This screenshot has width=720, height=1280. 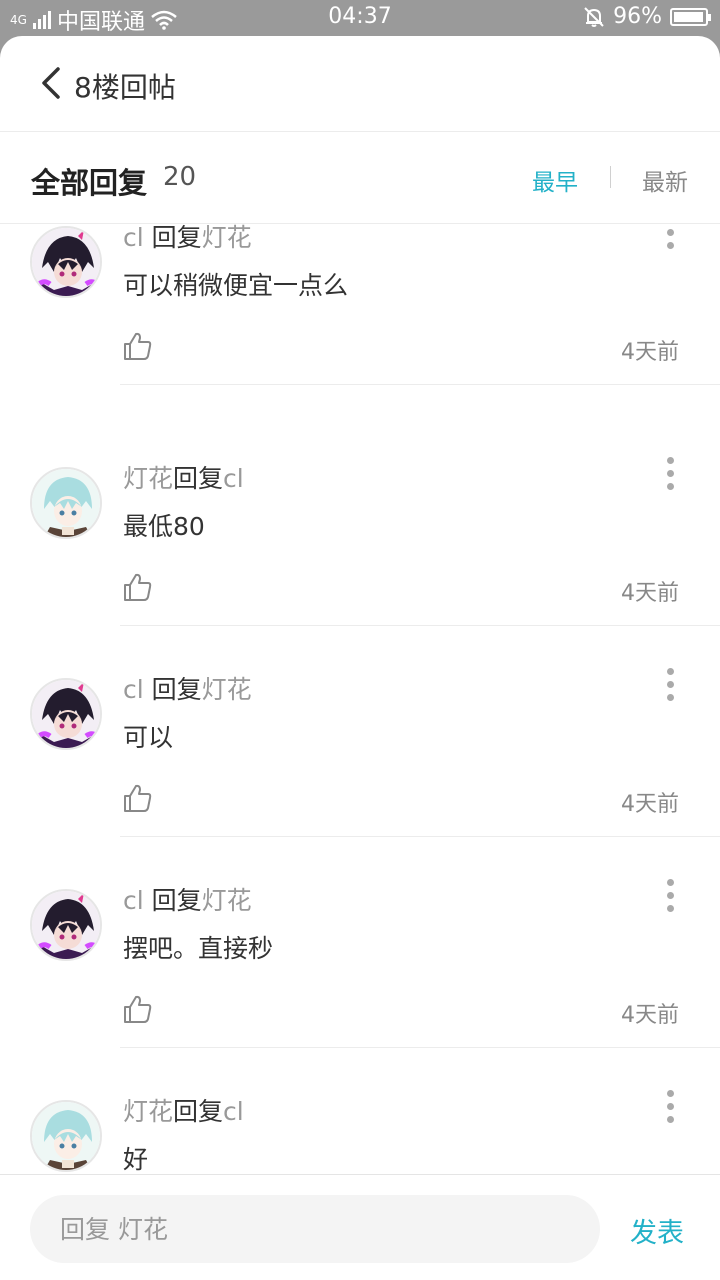 I want to click on reply-count: 20, so click(x=180, y=177).